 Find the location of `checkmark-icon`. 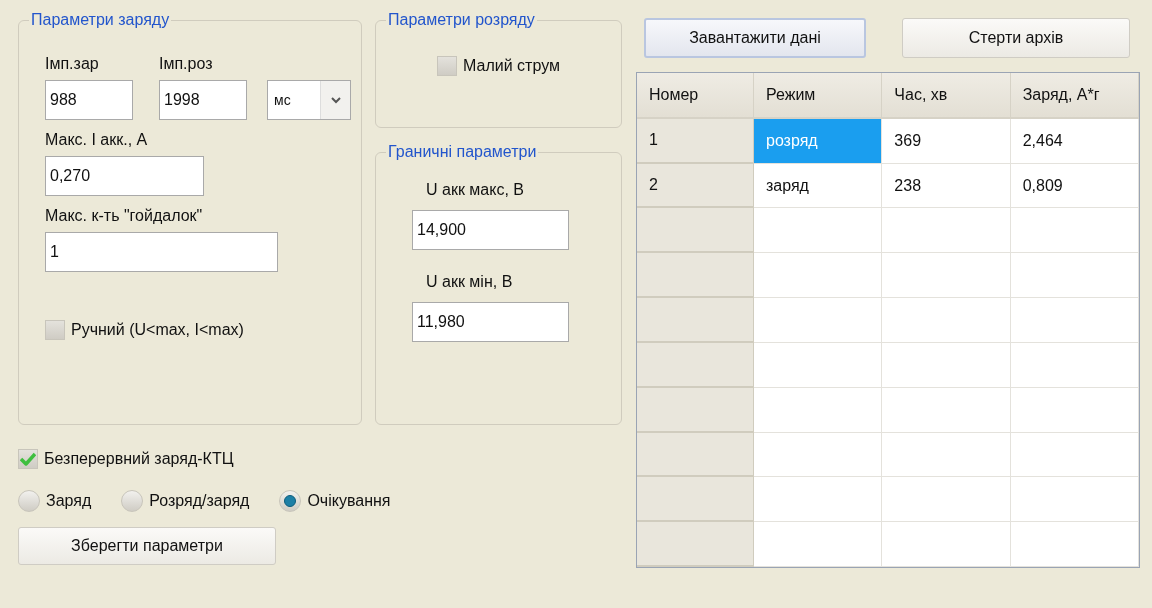

checkmark-icon is located at coordinates (28, 459).